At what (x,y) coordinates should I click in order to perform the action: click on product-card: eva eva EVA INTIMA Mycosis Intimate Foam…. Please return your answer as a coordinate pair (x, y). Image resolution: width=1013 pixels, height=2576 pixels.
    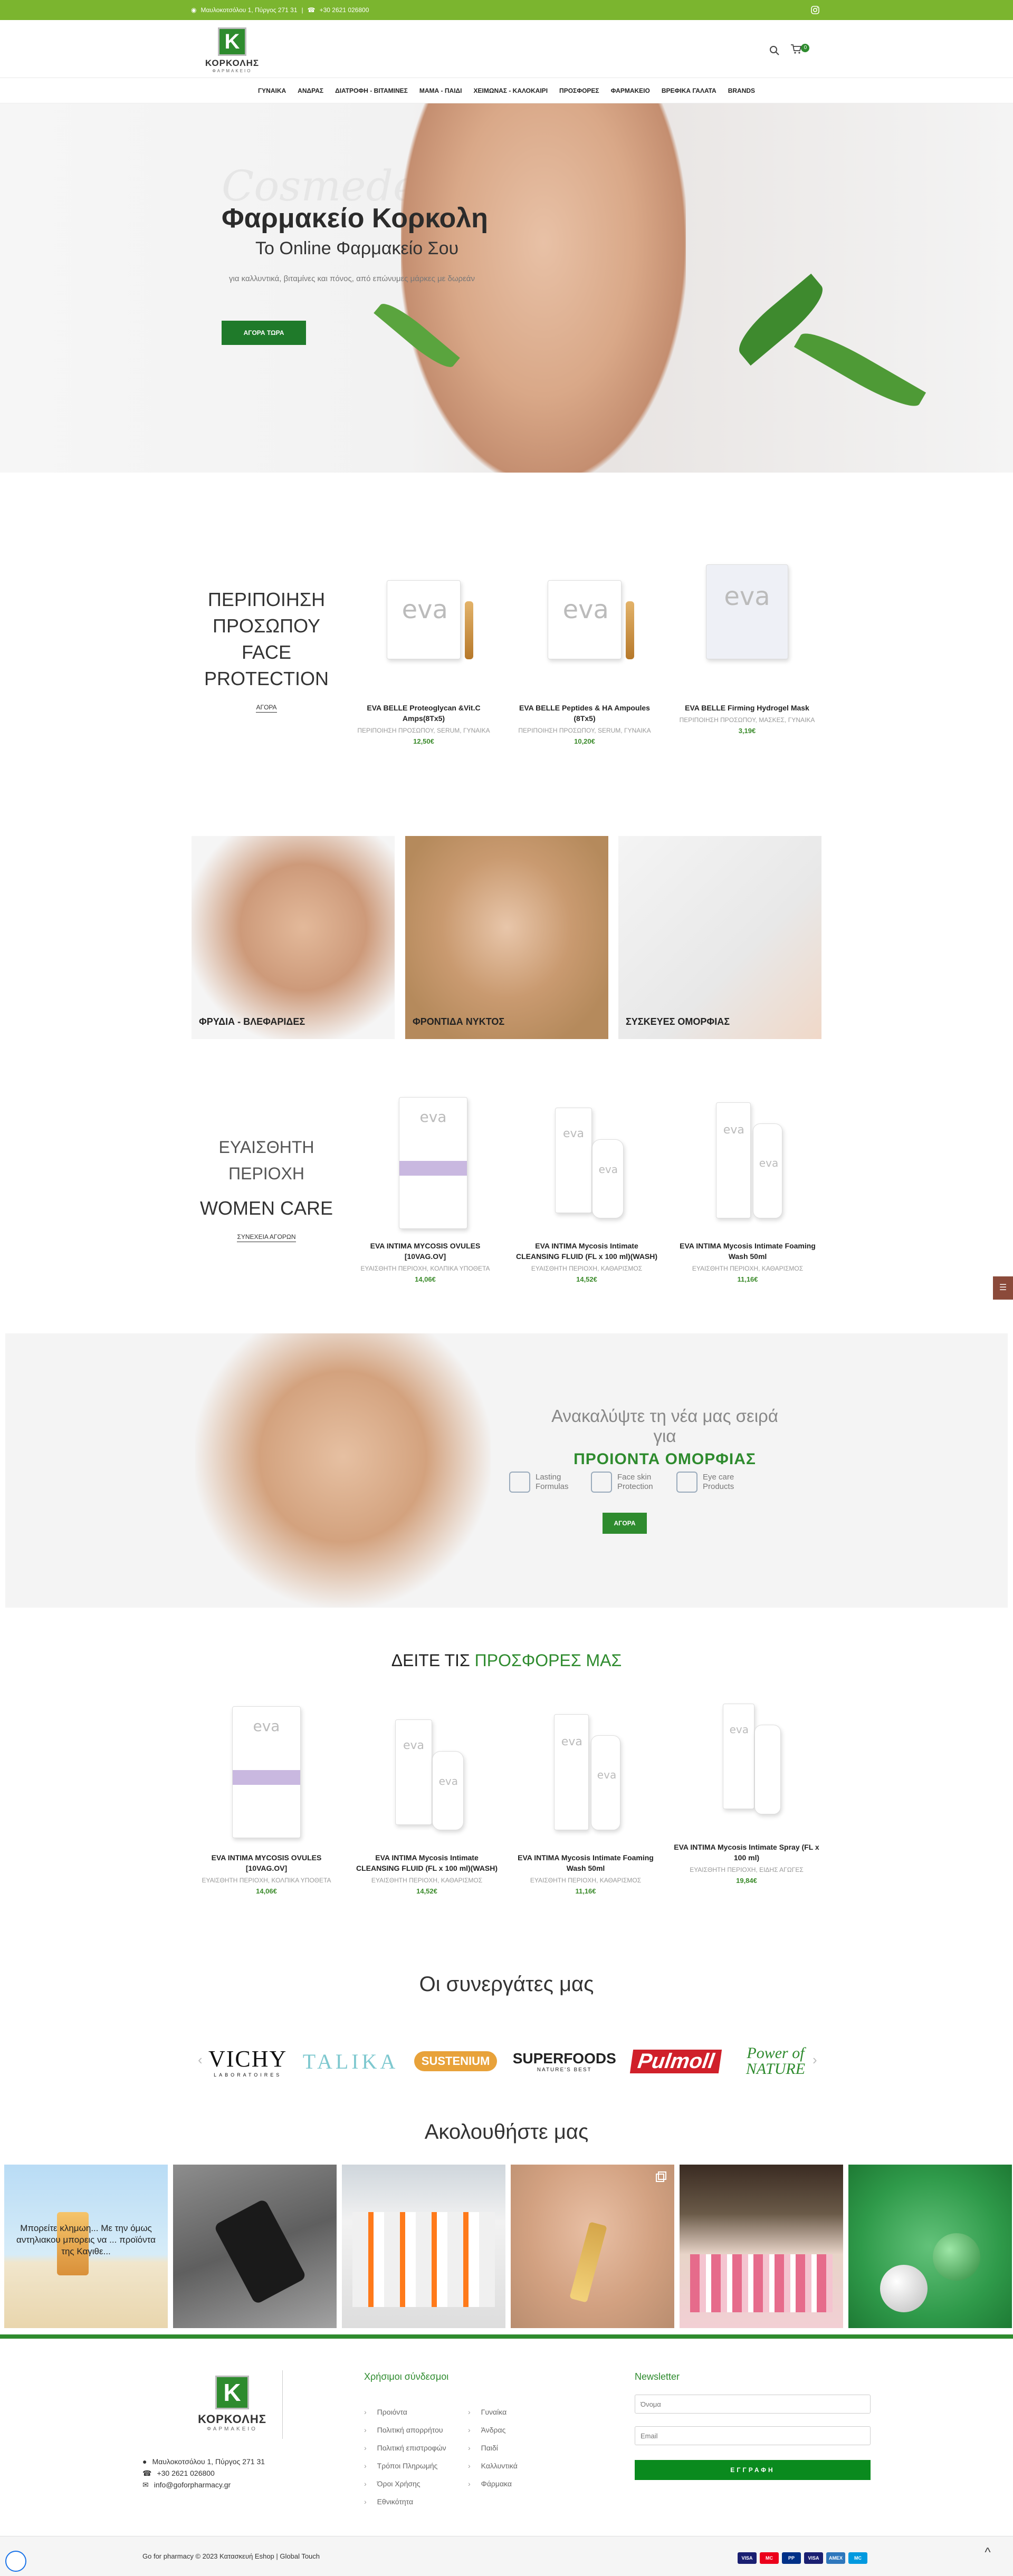
    Looking at the image, I should click on (747, 1188).